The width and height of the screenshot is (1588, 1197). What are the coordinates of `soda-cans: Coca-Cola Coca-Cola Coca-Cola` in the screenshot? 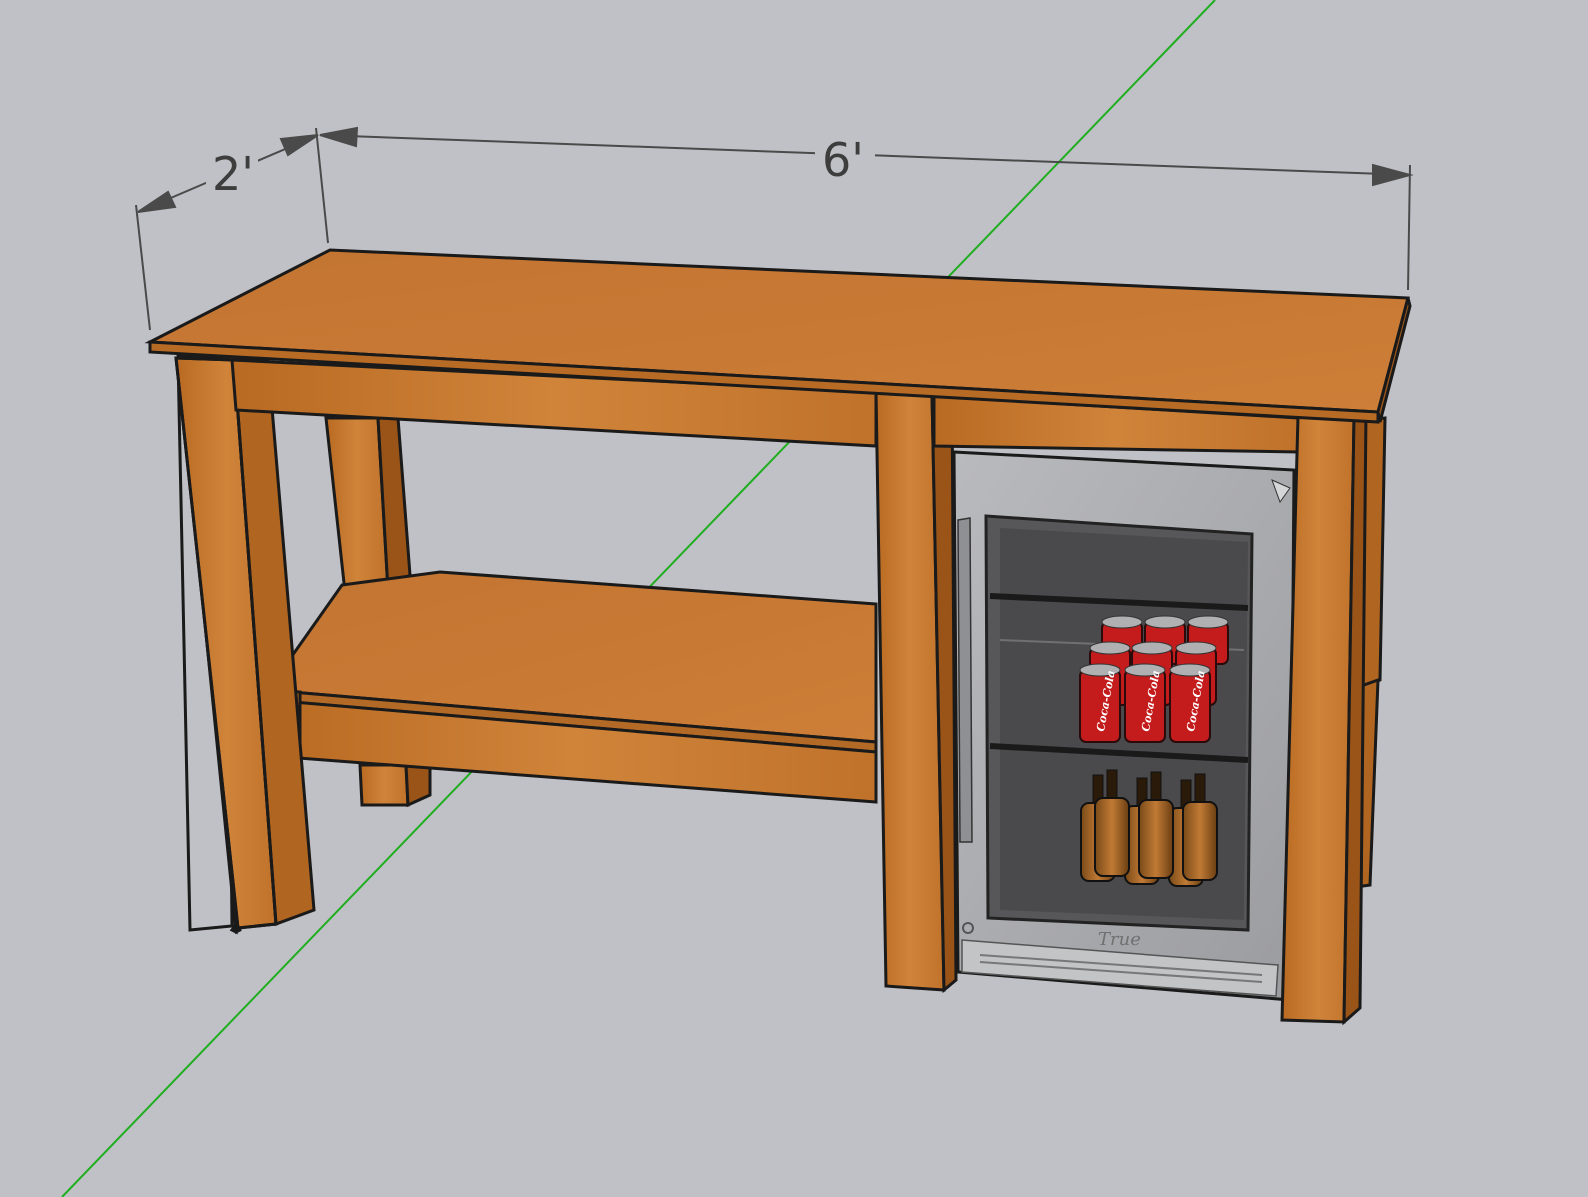 It's located at (1154, 679).